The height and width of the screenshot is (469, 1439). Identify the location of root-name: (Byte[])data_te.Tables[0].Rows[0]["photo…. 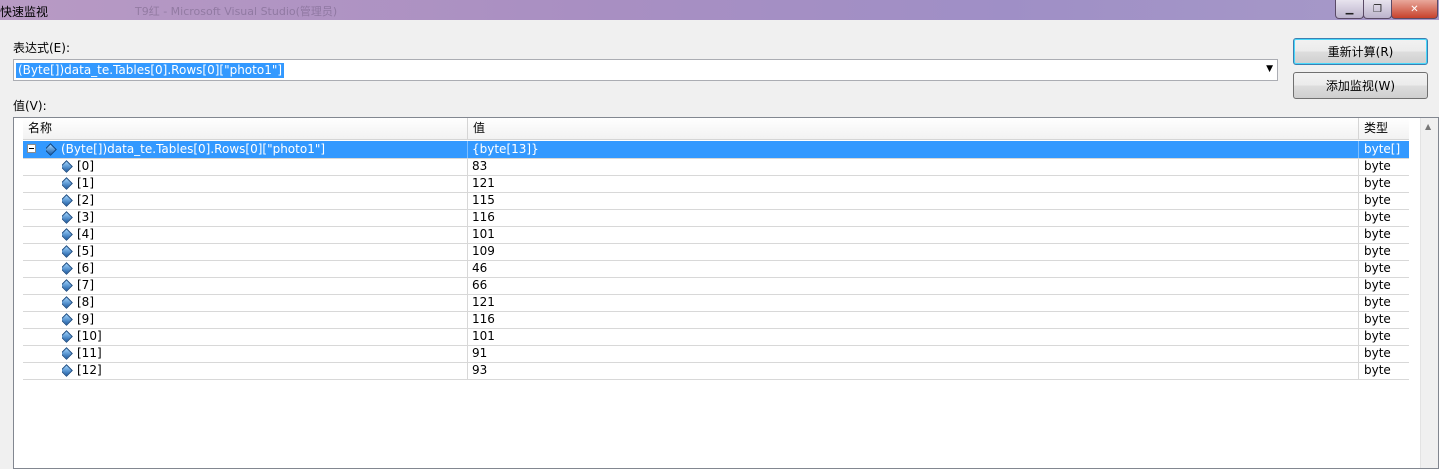
(193, 149).